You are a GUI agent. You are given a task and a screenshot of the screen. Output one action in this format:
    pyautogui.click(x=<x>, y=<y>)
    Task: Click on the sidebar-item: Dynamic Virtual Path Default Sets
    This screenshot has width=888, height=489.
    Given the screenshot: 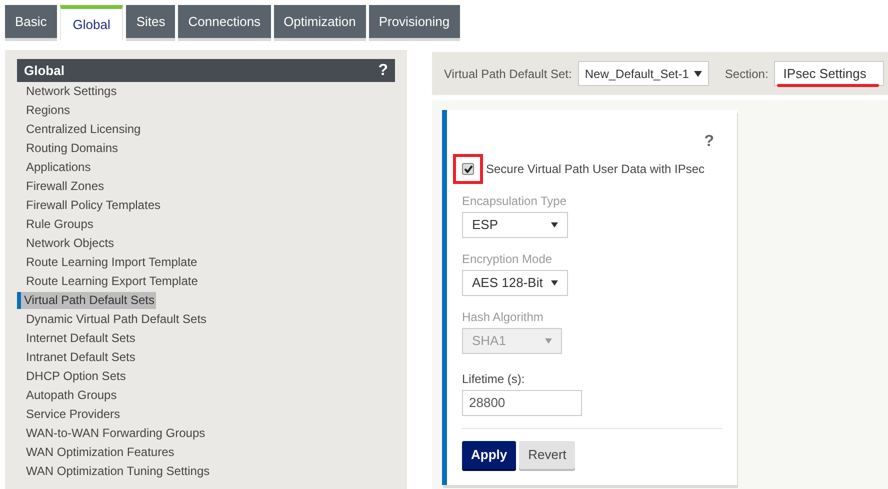 What is the action you would take?
    pyautogui.click(x=112, y=319)
    